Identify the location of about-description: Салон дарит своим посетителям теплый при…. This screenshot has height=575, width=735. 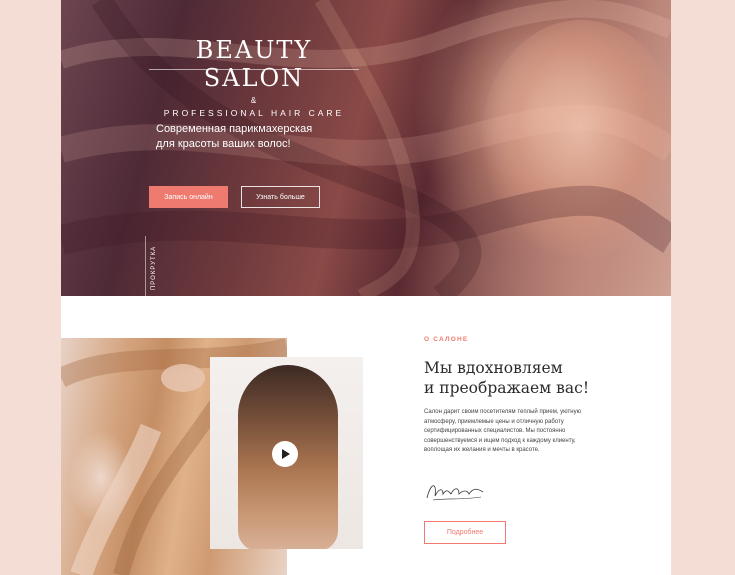
(503, 431).